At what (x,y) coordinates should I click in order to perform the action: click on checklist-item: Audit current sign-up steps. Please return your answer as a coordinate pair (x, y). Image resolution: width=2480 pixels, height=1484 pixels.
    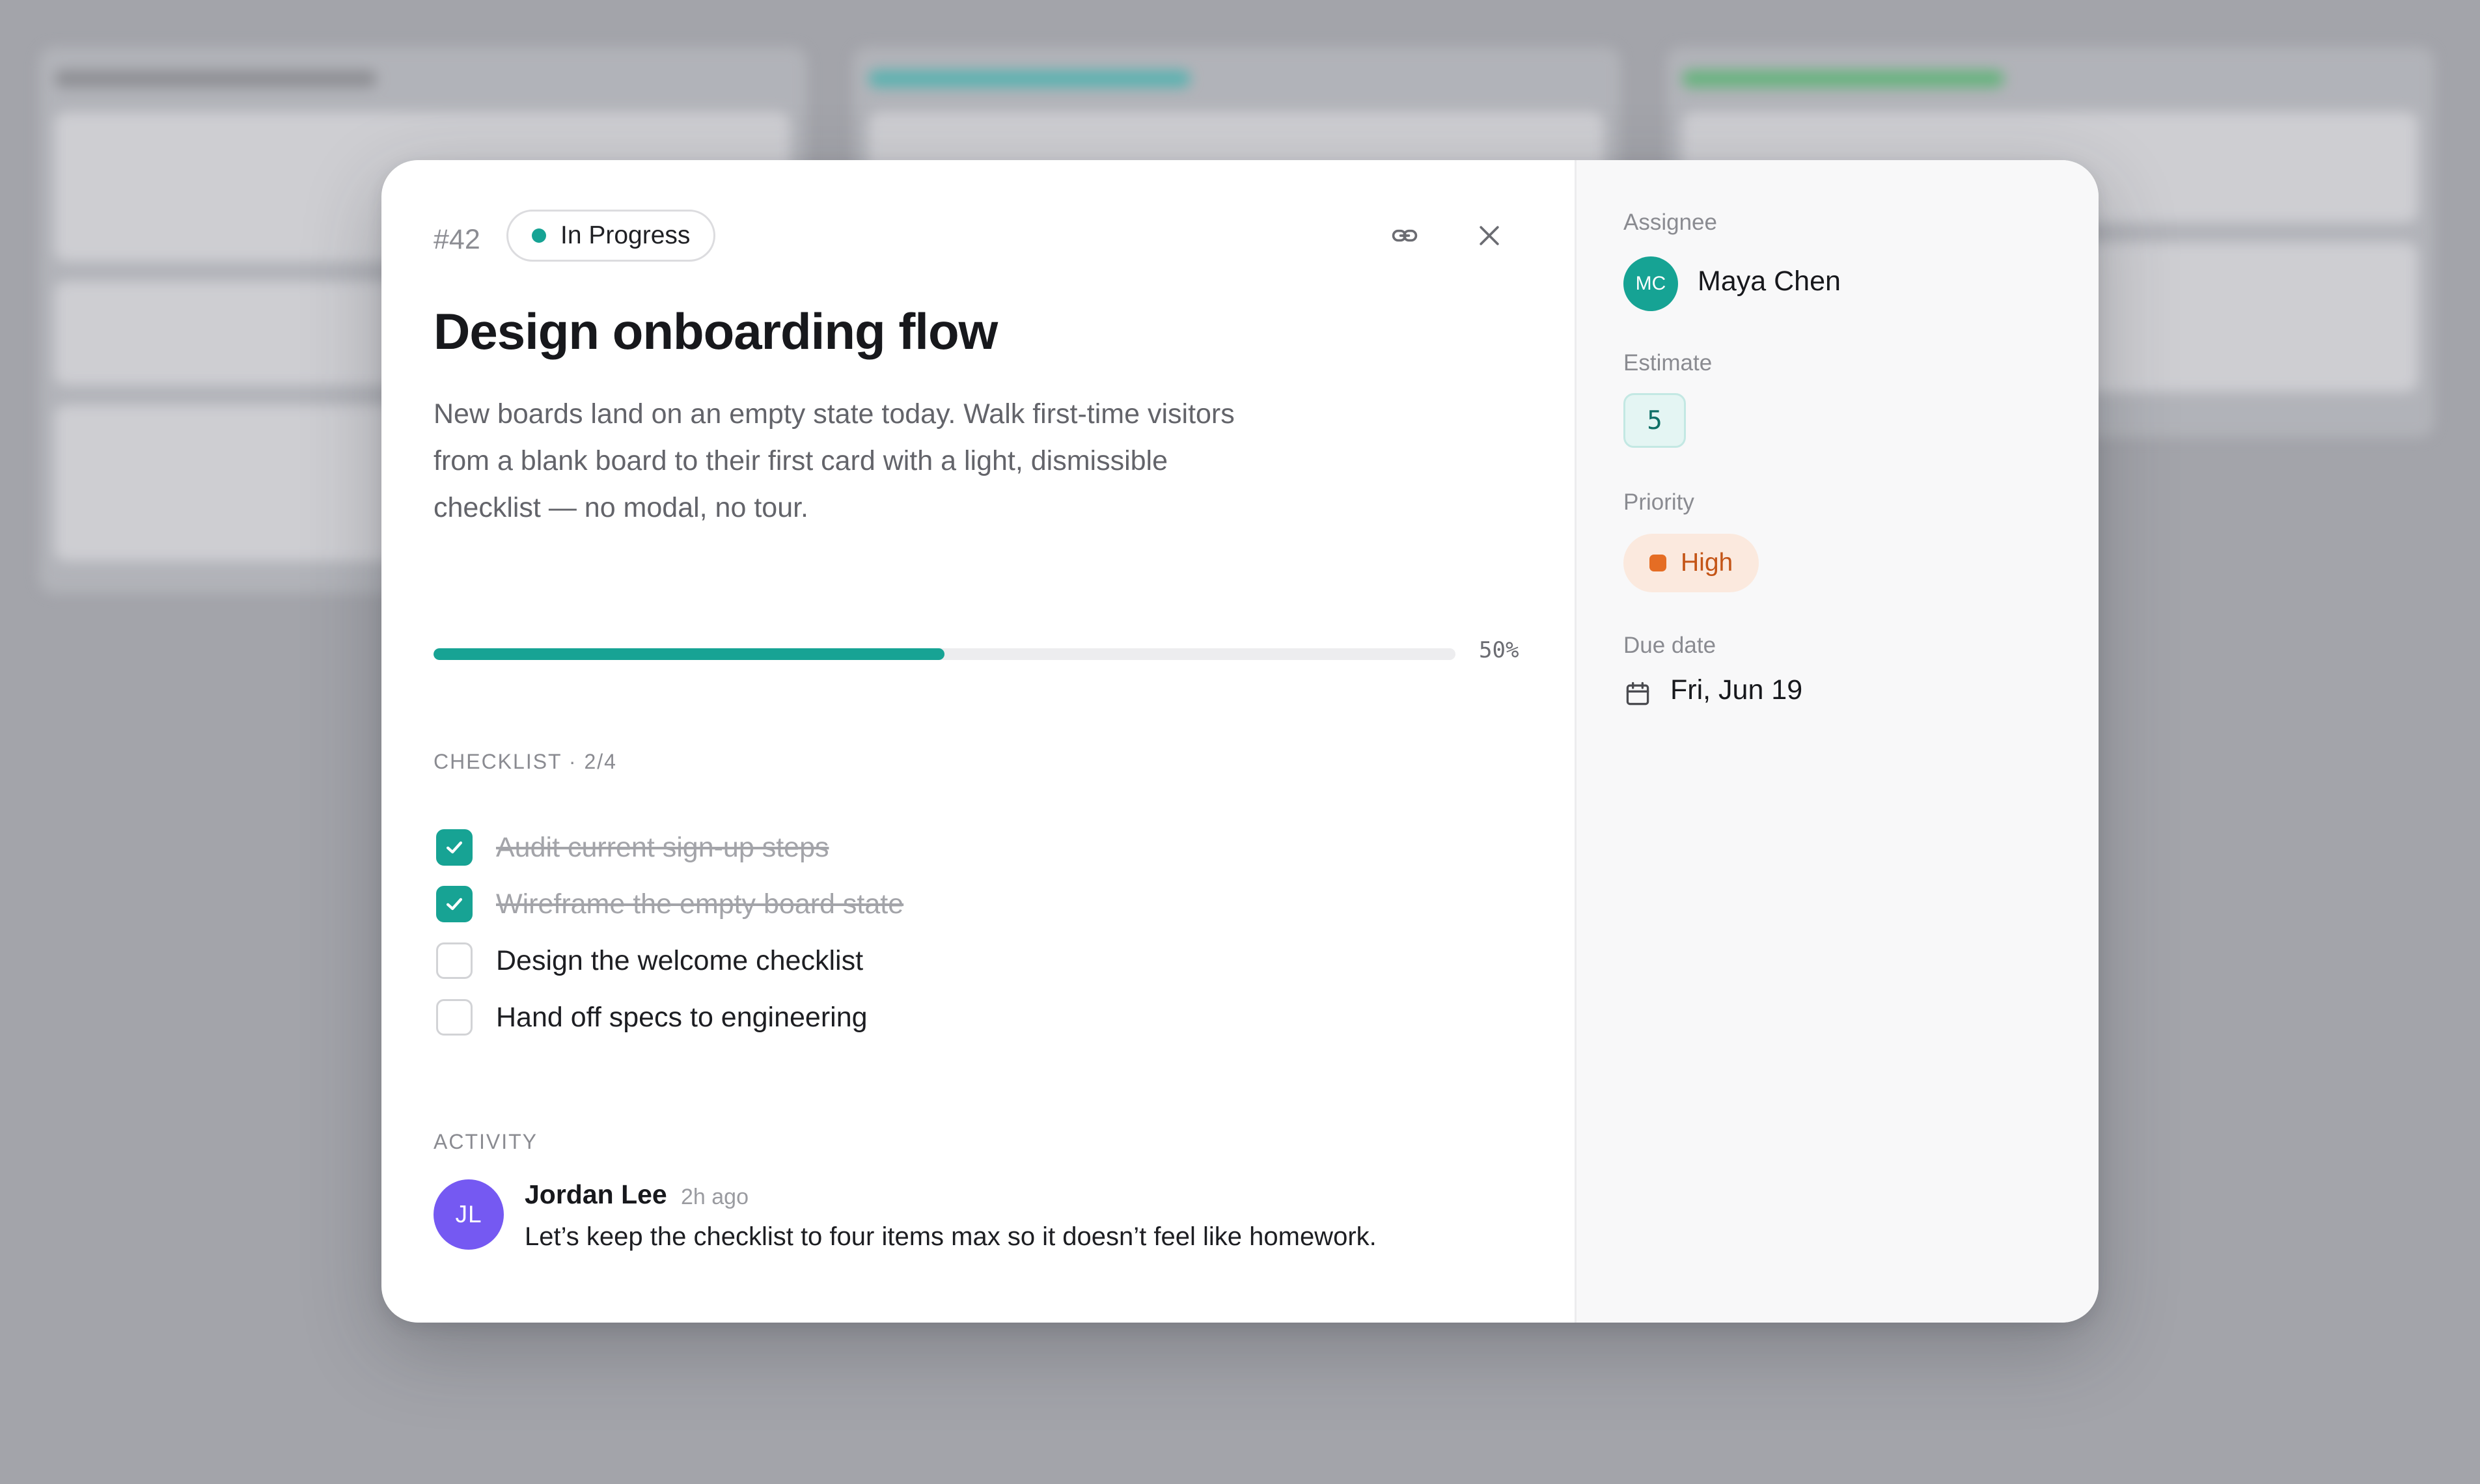
    Looking at the image, I should click on (632, 847).